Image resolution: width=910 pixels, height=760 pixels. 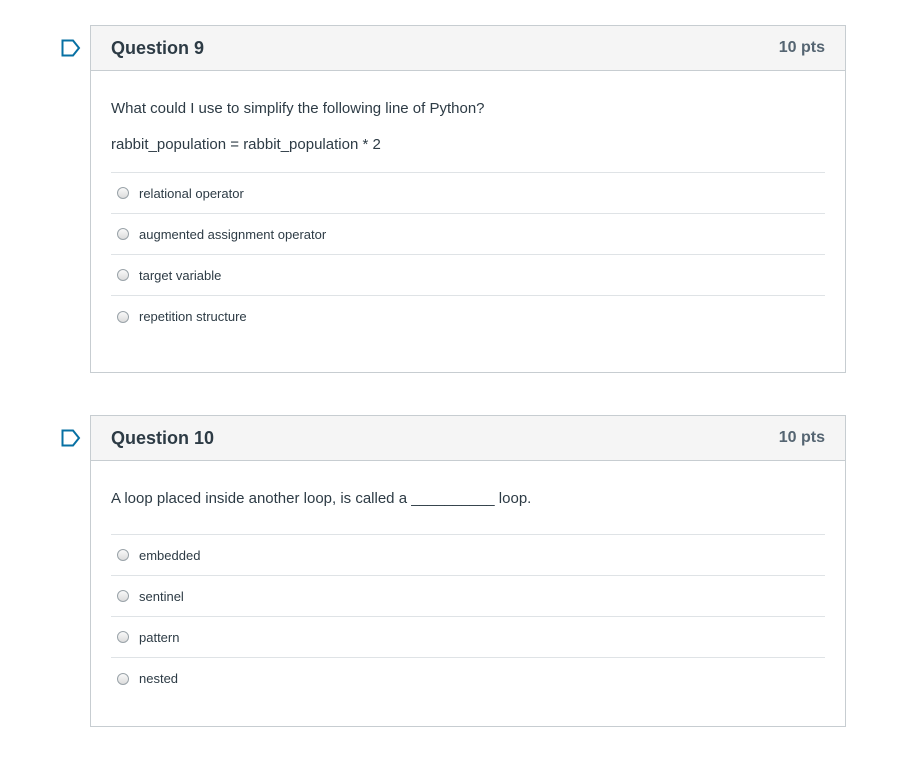 What do you see at coordinates (161, 596) in the screenshot?
I see `answer-label: sentinel` at bounding box center [161, 596].